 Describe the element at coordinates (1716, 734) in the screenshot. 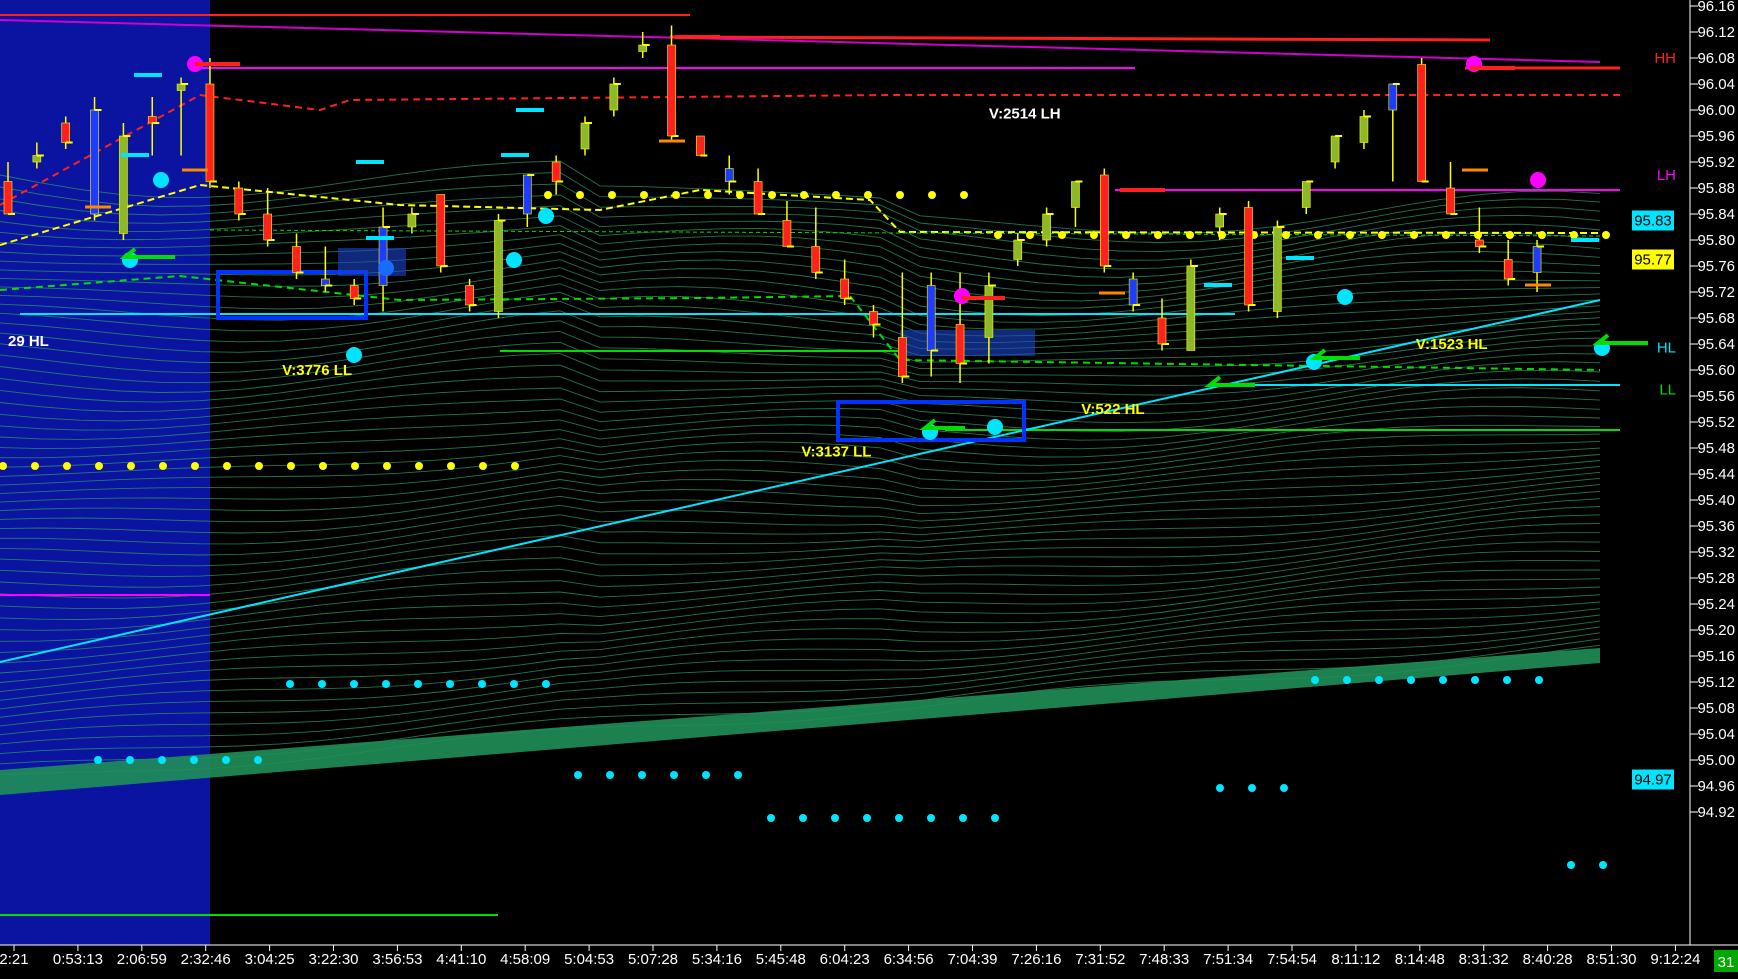

I see `y-tick-label: 95.04` at that location.